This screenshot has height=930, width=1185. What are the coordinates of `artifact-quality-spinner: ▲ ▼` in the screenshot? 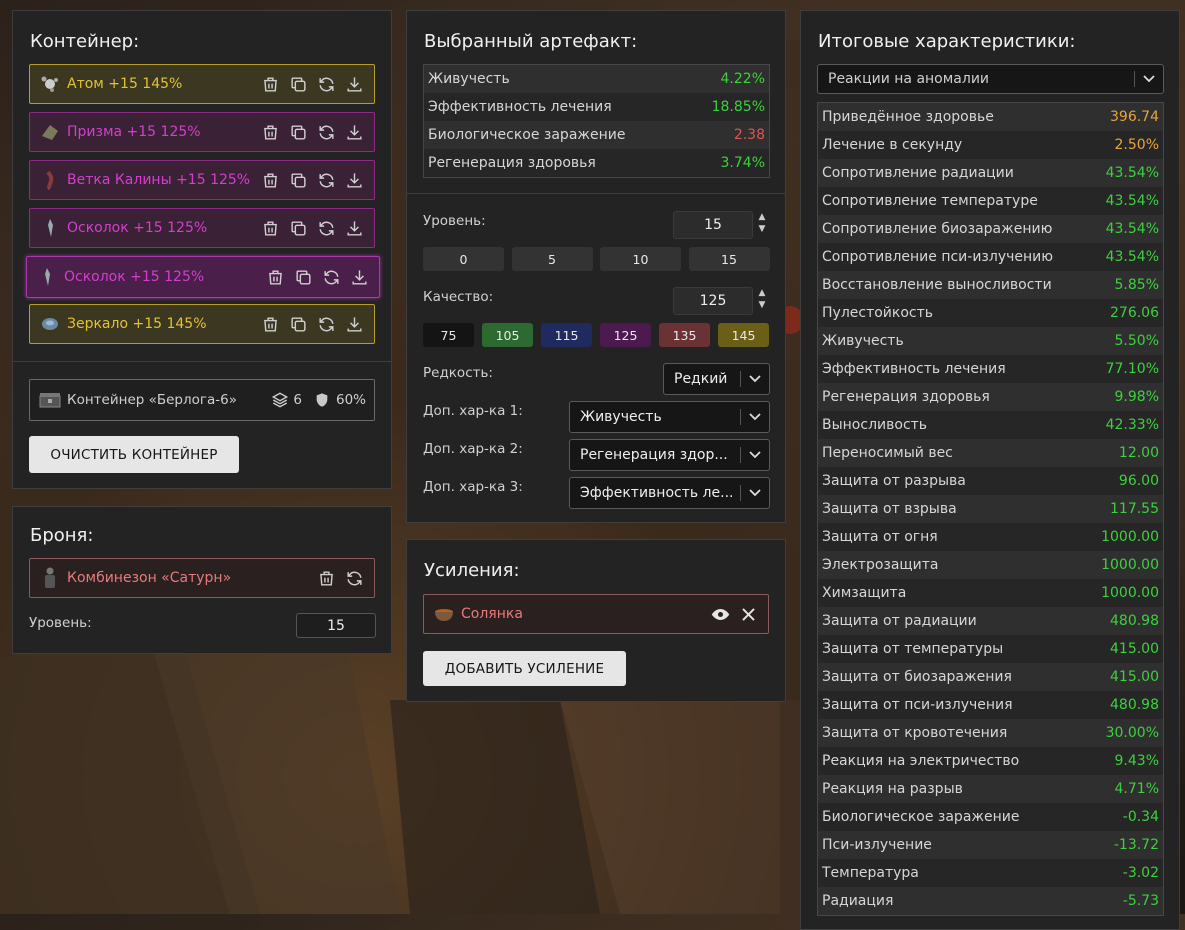 It's located at (762, 299).